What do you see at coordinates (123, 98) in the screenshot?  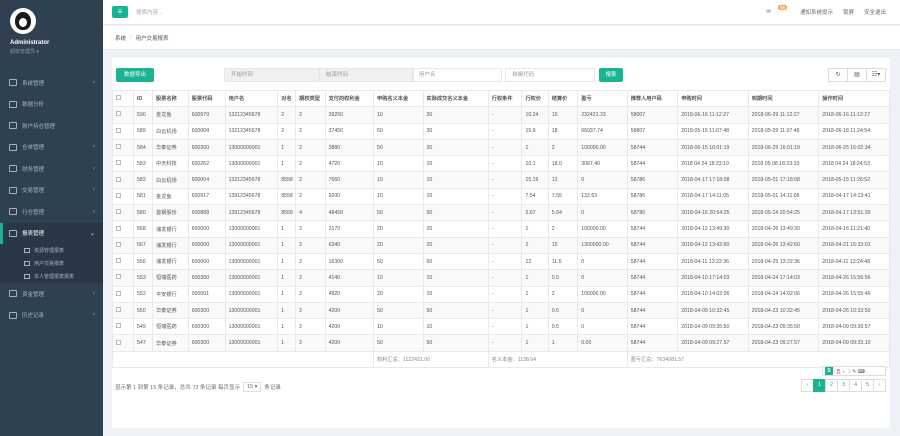 I see `select-all-checkbox` at bounding box center [123, 98].